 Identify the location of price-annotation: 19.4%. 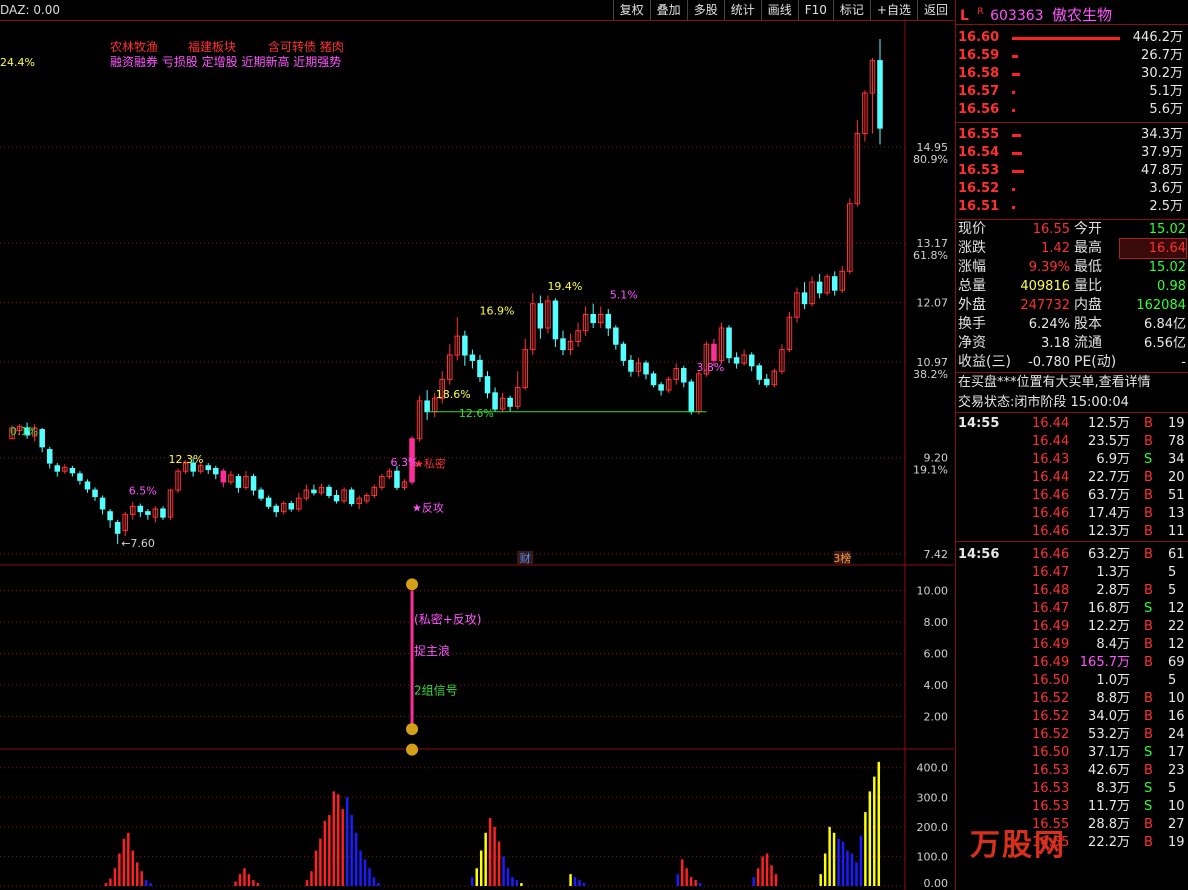
(564, 286).